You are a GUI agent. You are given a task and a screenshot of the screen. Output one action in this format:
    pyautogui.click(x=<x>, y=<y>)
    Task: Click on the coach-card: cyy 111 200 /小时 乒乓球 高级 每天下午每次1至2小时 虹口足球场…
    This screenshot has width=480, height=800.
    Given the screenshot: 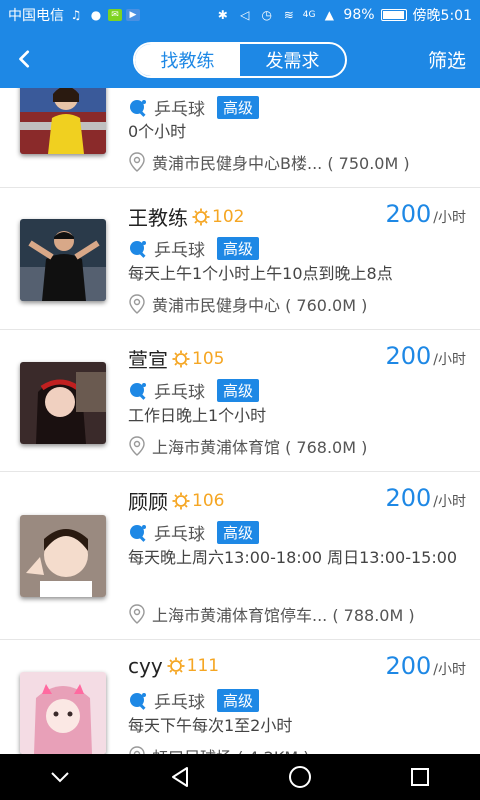 What is the action you would take?
    pyautogui.click(x=240, y=697)
    